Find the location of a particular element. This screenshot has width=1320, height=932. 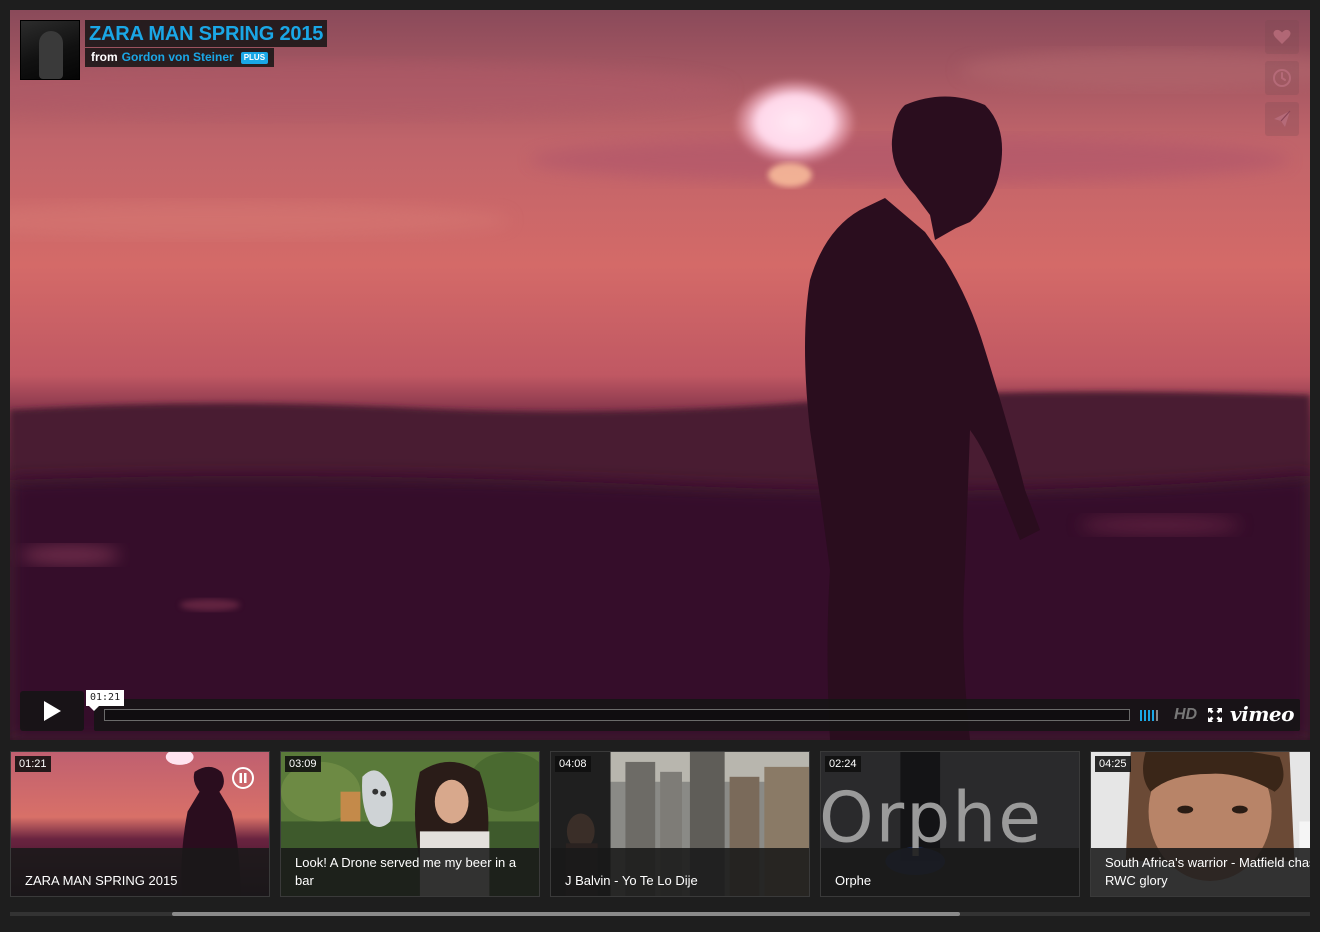

paper-plane-icon is located at coordinates (1282, 118).